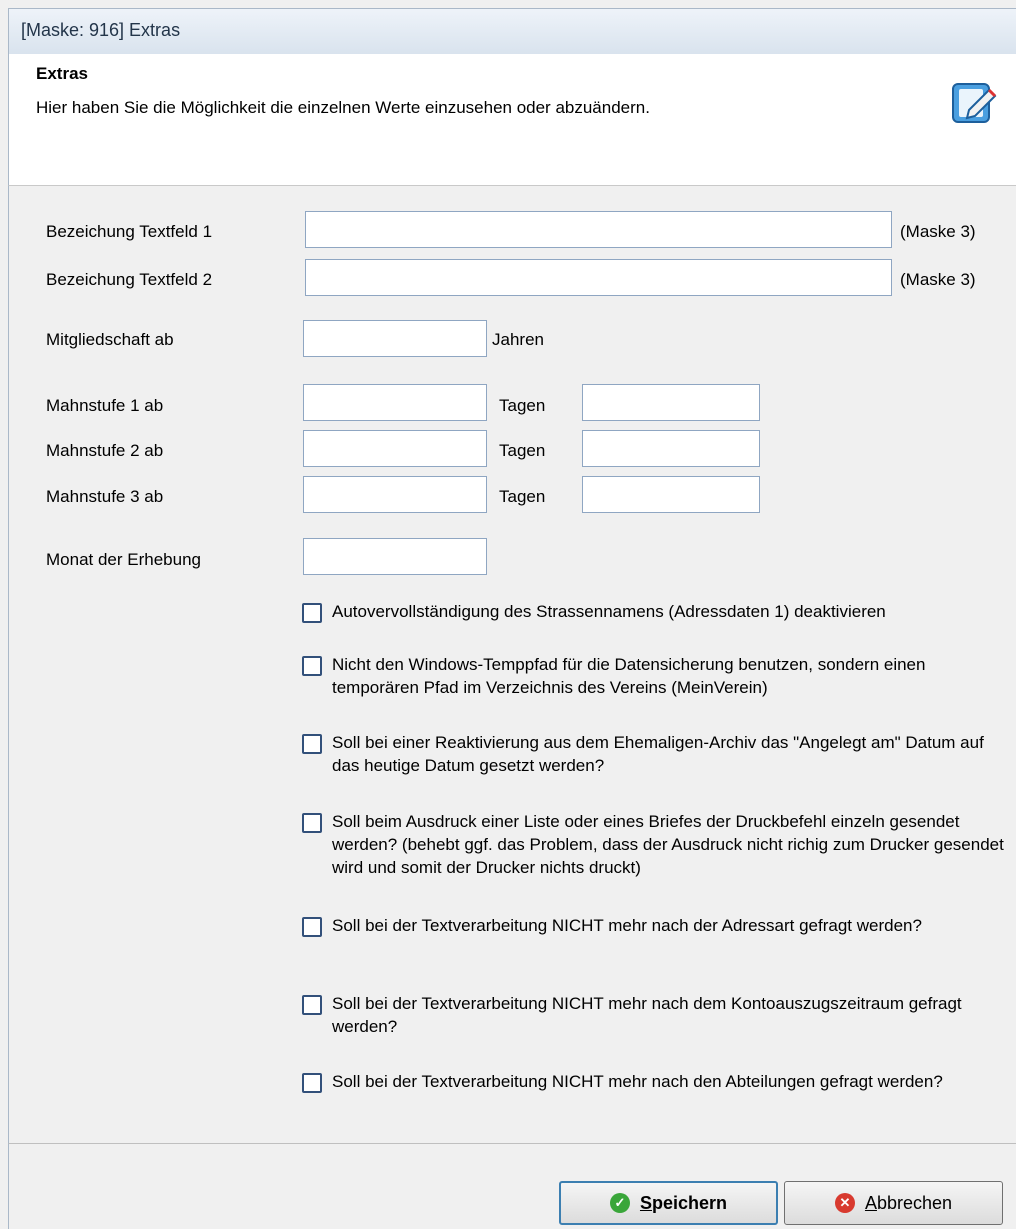 This screenshot has width=1016, height=1229. What do you see at coordinates (938, 279) in the screenshot?
I see `textfeld2-suffix: (Maske 3)` at bounding box center [938, 279].